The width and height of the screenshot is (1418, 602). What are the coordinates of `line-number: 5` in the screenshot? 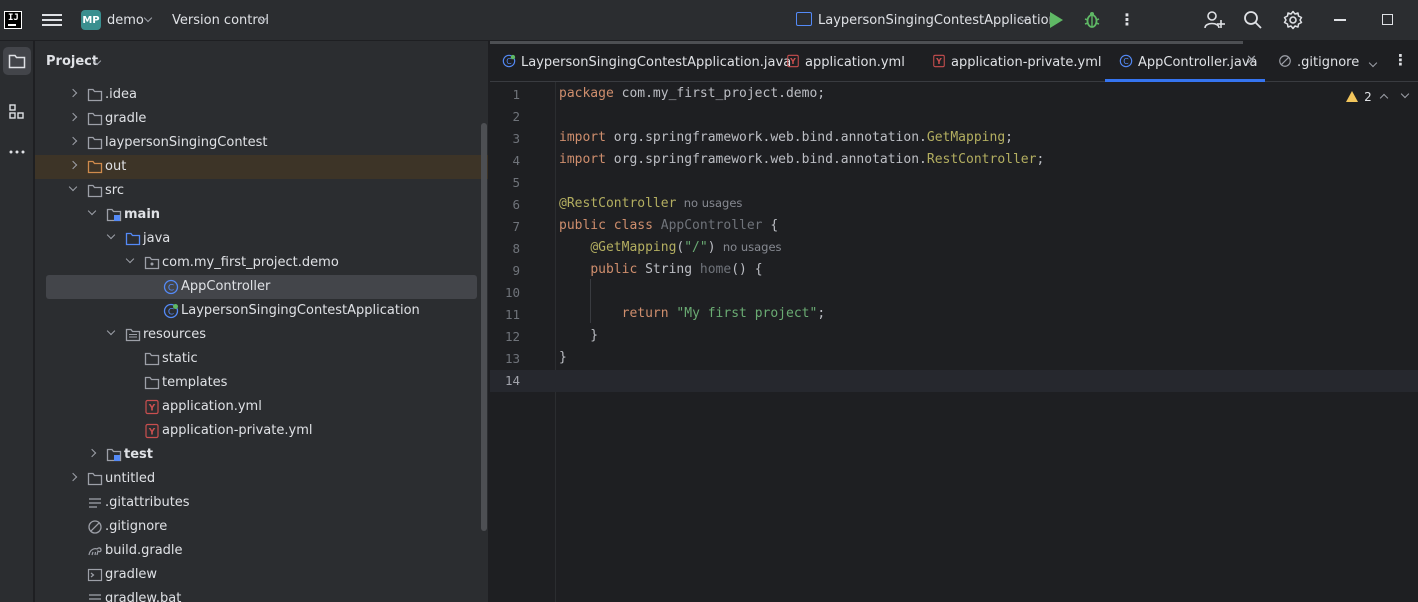 It's located at (516, 182).